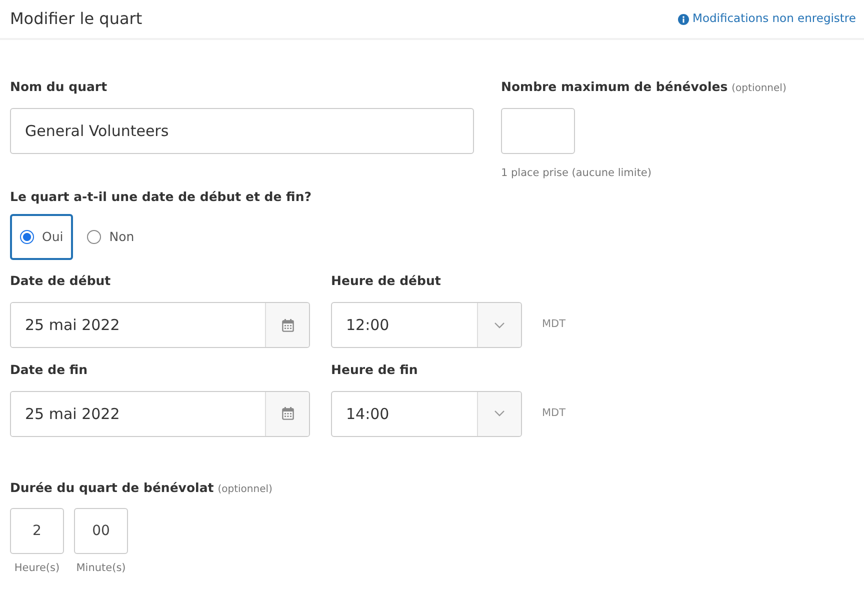 The image size is (864, 613). Describe the element at coordinates (101, 531) in the screenshot. I see `duration-field: 00` at that location.